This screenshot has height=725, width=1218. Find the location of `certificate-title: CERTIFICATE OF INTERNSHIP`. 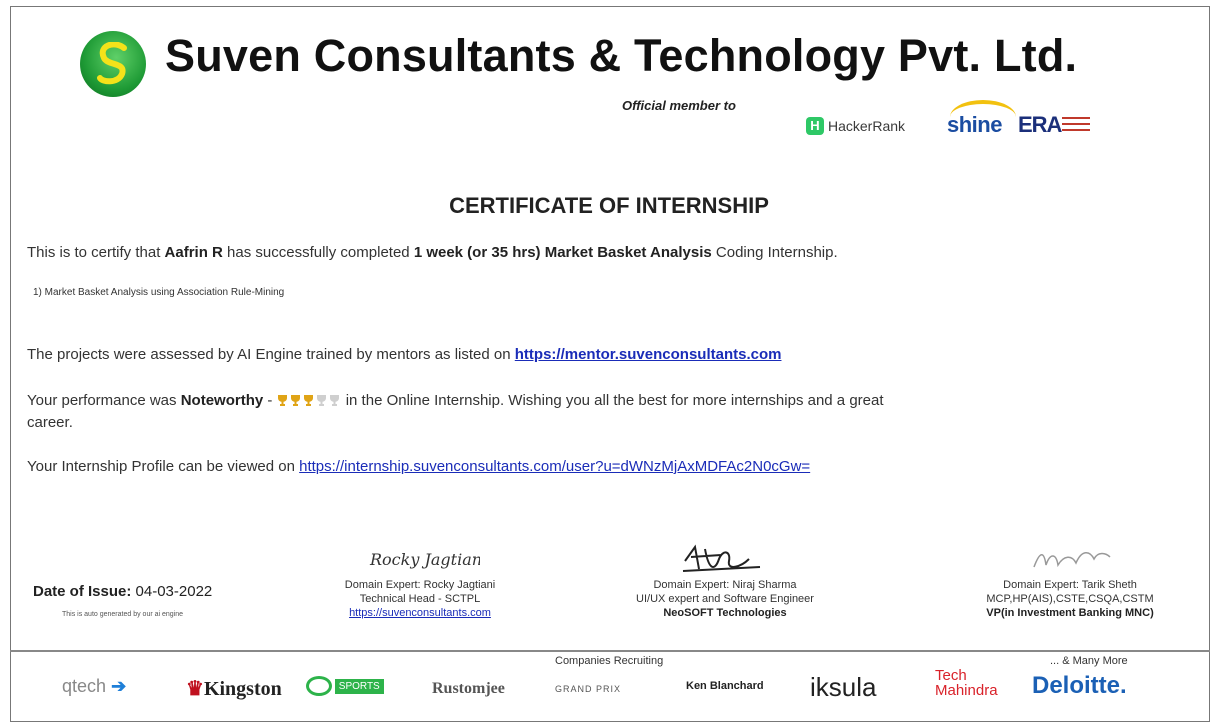

certificate-title: CERTIFICATE OF INTERNSHIP is located at coordinates (609, 205).